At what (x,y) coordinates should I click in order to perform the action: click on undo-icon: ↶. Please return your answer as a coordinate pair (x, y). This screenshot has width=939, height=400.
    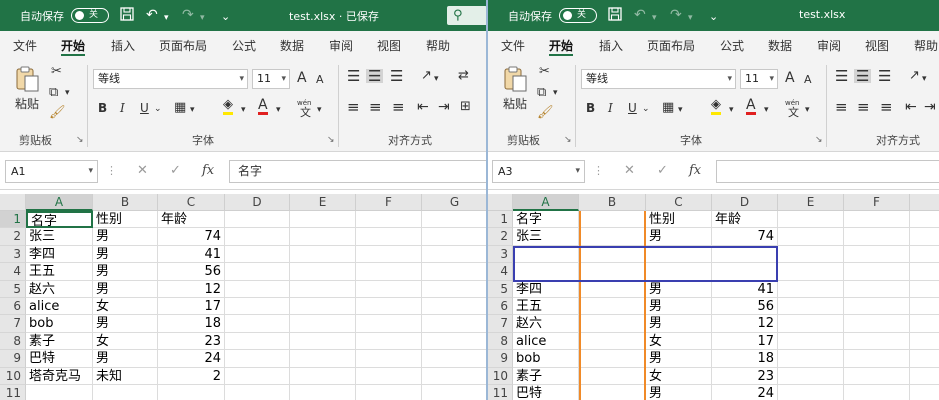
    Looking at the image, I should click on (152, 15).